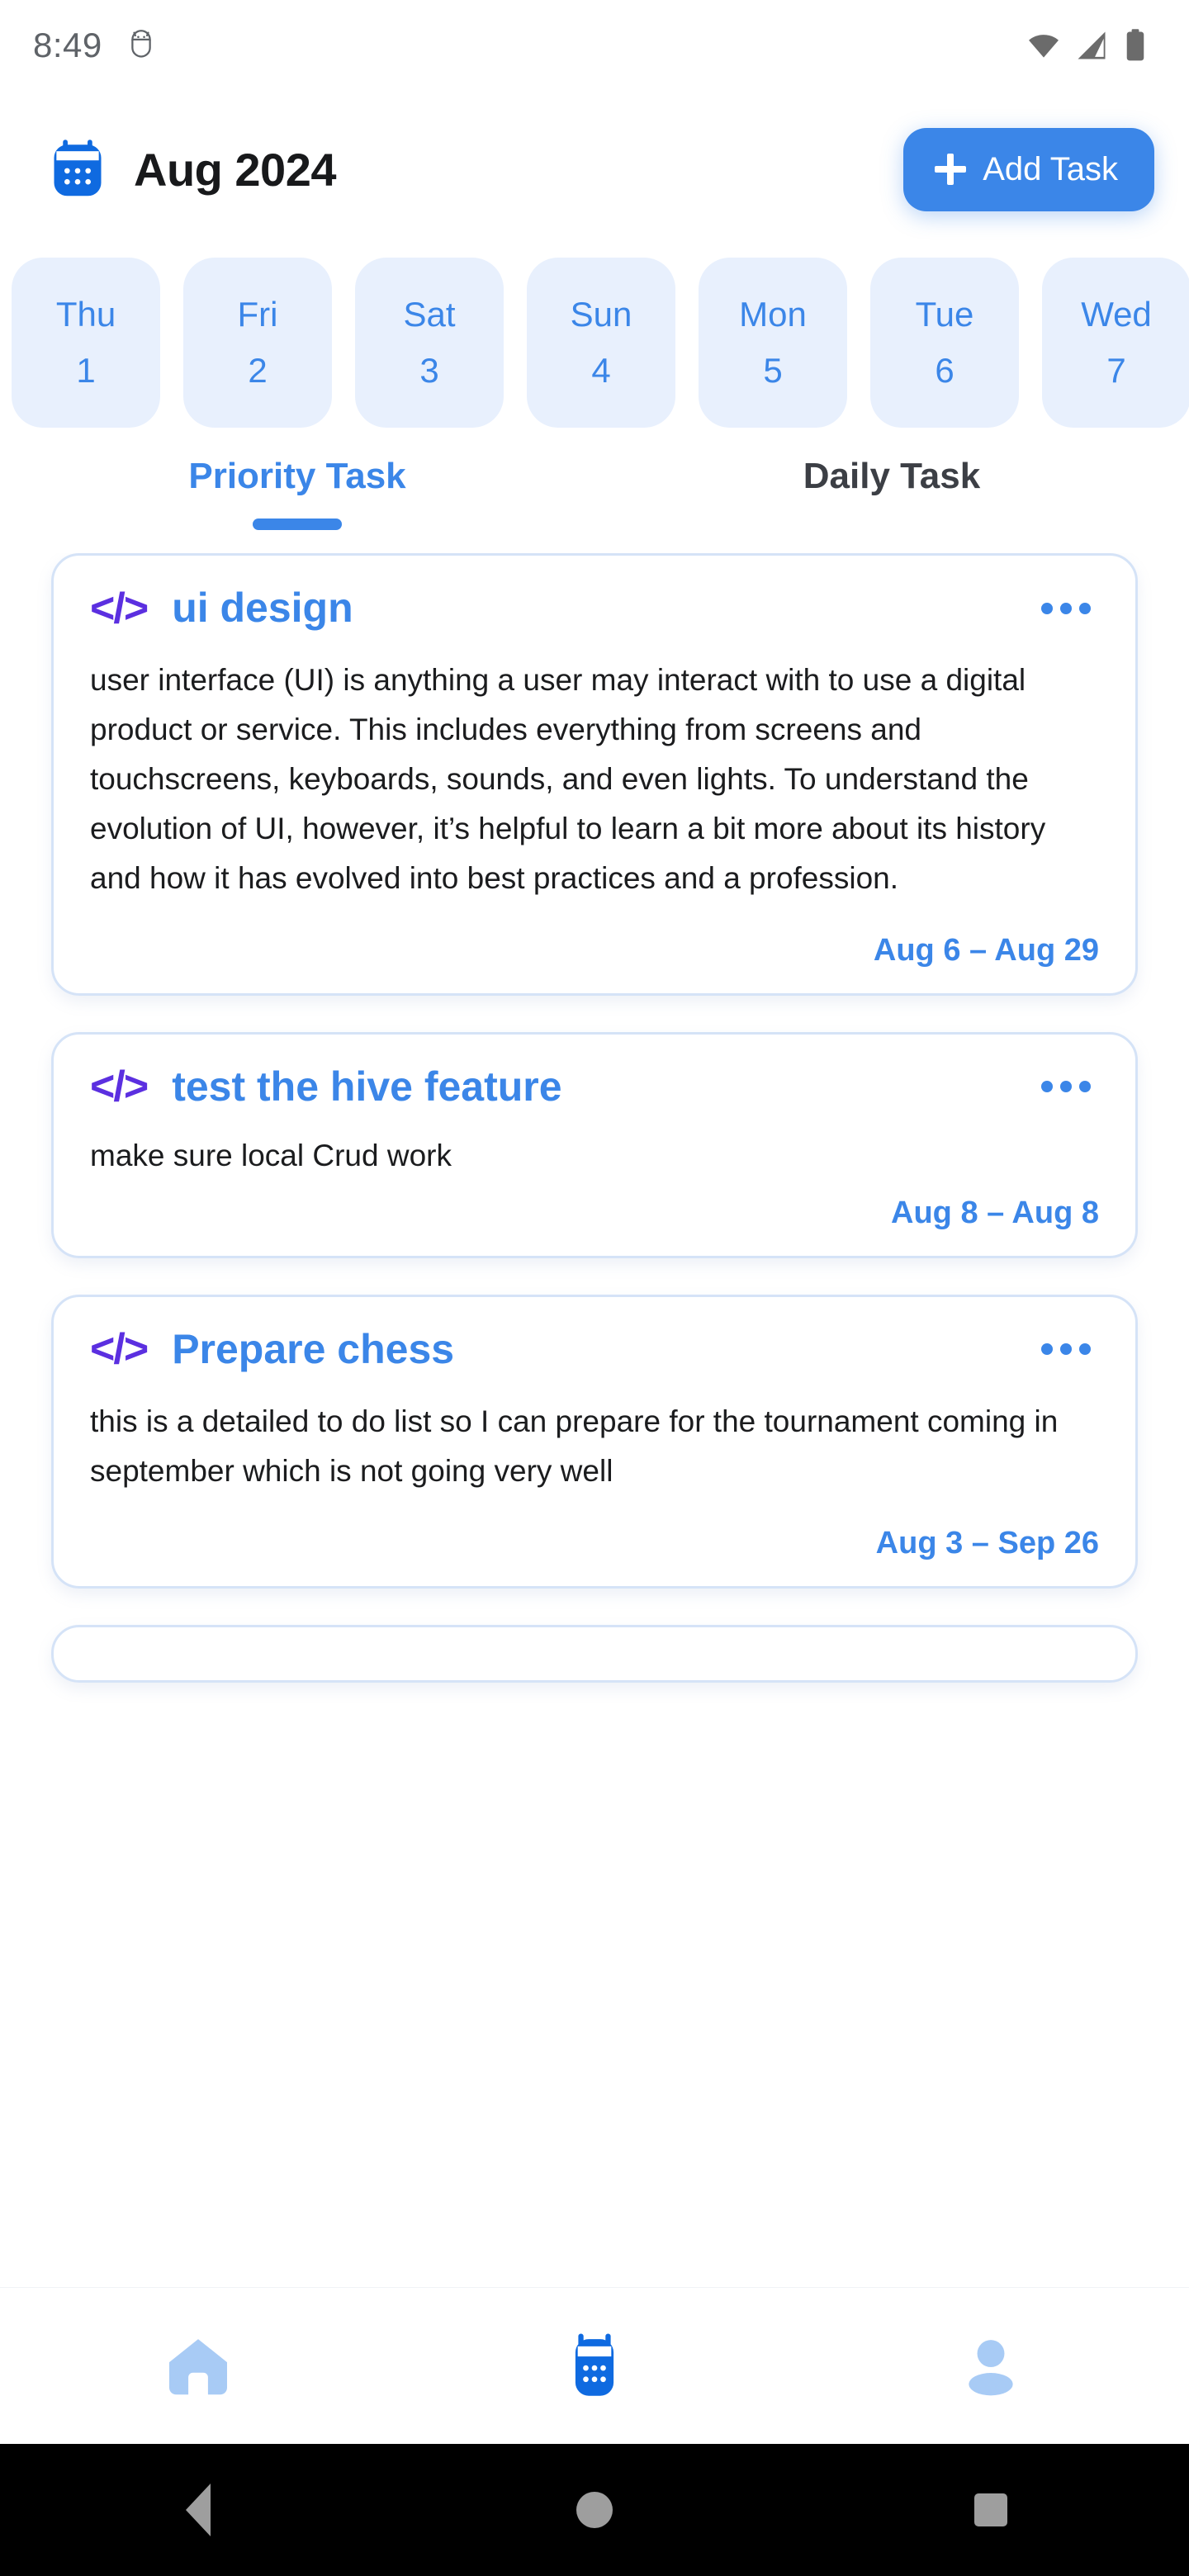 The height and width of the screenshot is (2576, 1189). Describe the element at coordinates (1116, 370) in the screenshot. I see `date-chip-num: 7` at that location.